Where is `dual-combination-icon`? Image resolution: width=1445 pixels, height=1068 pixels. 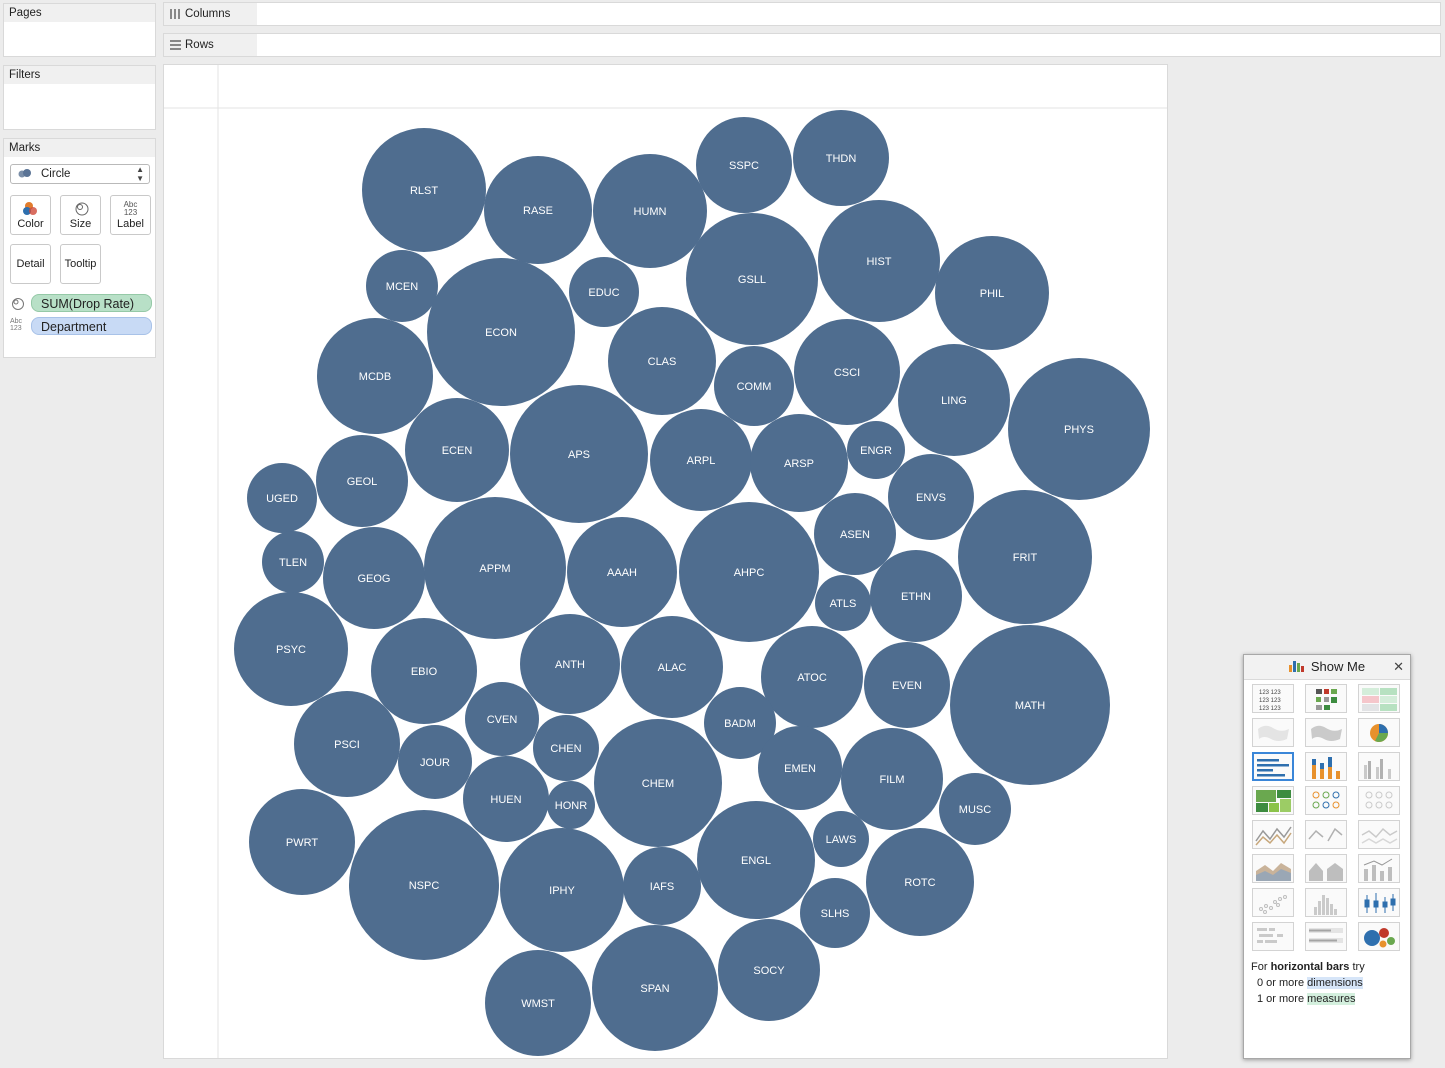 dual-combination-icon is located at coordinates (1379, 868).